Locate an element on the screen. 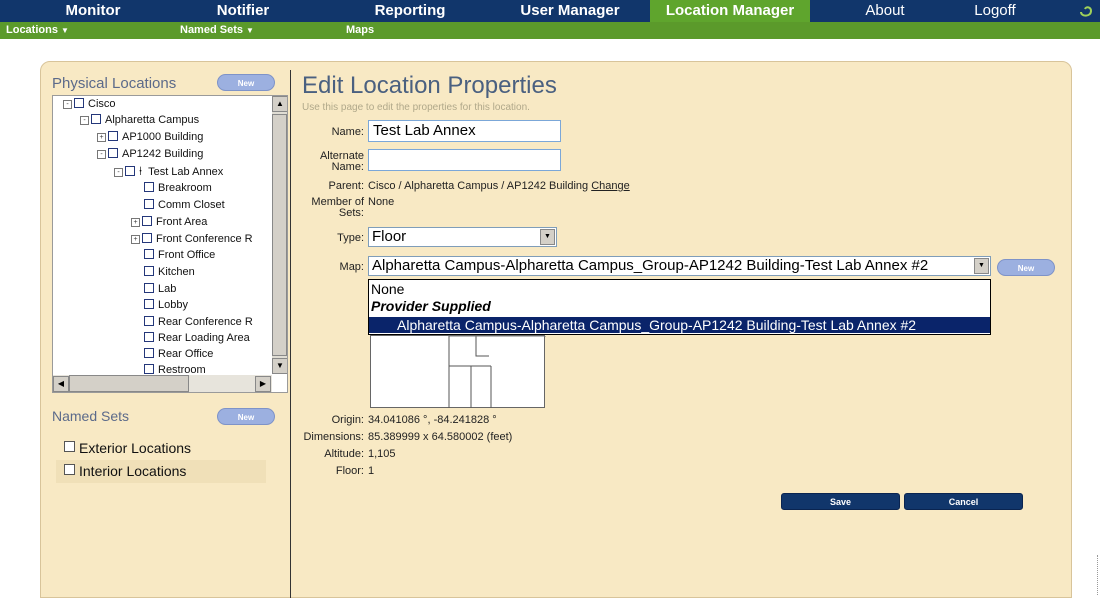  subnav-named-sets: Named Sets ▼ is located at coordinates (217, 30).